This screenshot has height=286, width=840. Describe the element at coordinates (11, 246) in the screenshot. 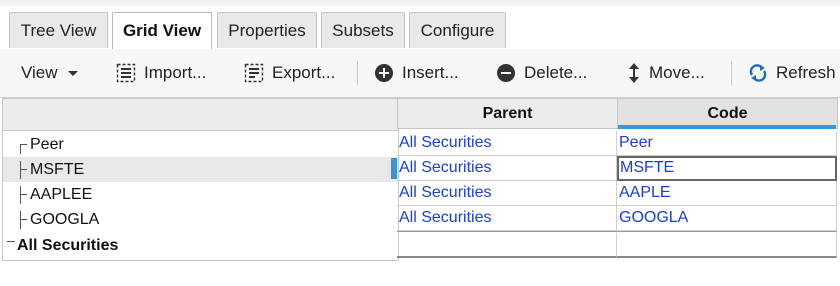

I see `tree-root-icon` at that location.